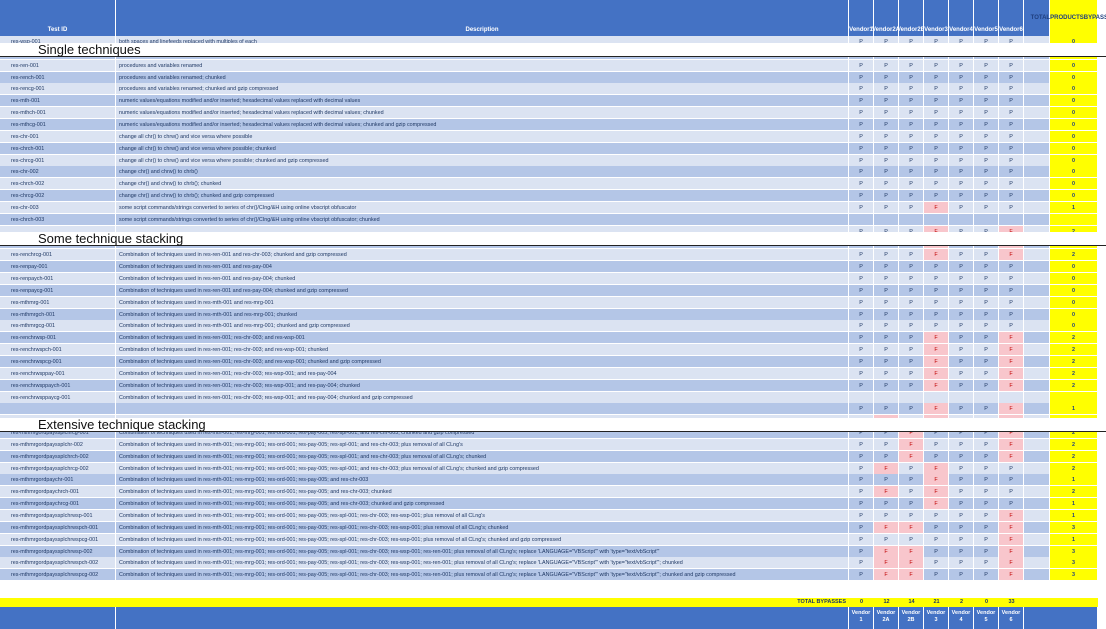  What do you see at coordinates (58, 397) in the screenshot?
I see `row-test-id: res-renchrwsppaycg-001` at bounding box center [58, 397].